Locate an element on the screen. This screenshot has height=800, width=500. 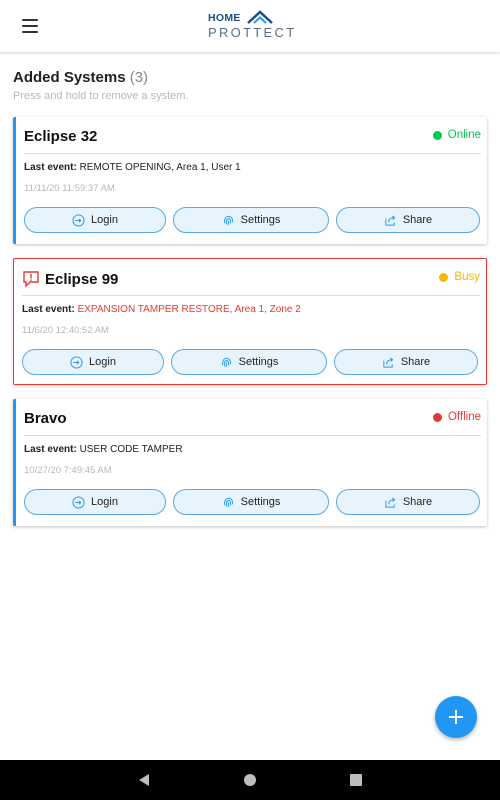
last-event-value: REMOTE OPENING, Area 1, User 1 is located at coordinates (160, 167).